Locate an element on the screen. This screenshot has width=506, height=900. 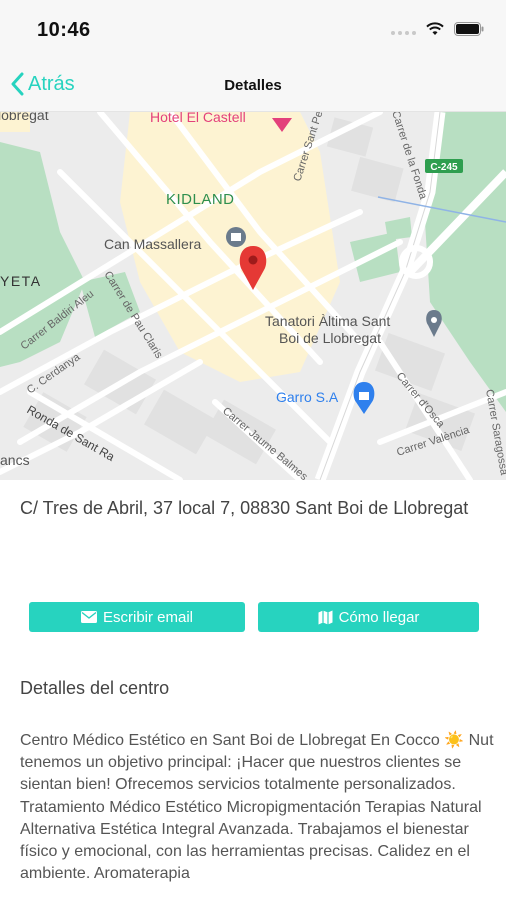
svg-text: Tanatori Àltima Sant is located at coordinates (327, 321).